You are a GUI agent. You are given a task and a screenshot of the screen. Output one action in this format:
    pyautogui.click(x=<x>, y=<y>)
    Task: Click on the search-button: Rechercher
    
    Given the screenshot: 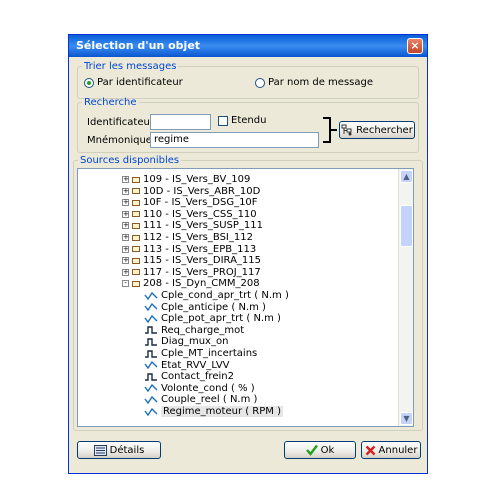 What is the action you would take?
    pyautogui.click(x=377, y=130)
    